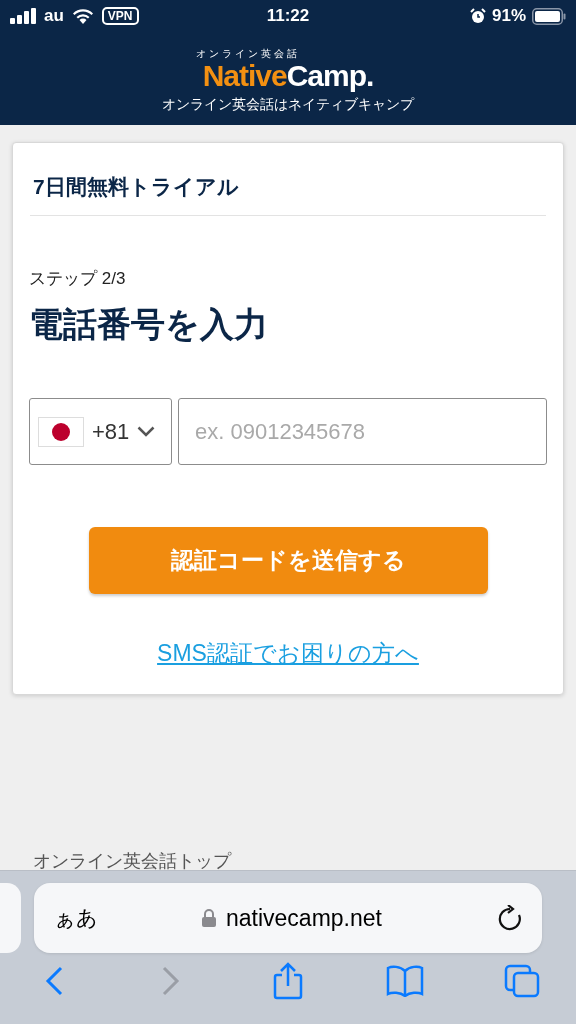 Image resolution: width=576 pixels, height=1024 pixels. What do you see at coordinates (477, 16) in the screenshot?
I see `alarm-icon` at bounding box center [477, 16].